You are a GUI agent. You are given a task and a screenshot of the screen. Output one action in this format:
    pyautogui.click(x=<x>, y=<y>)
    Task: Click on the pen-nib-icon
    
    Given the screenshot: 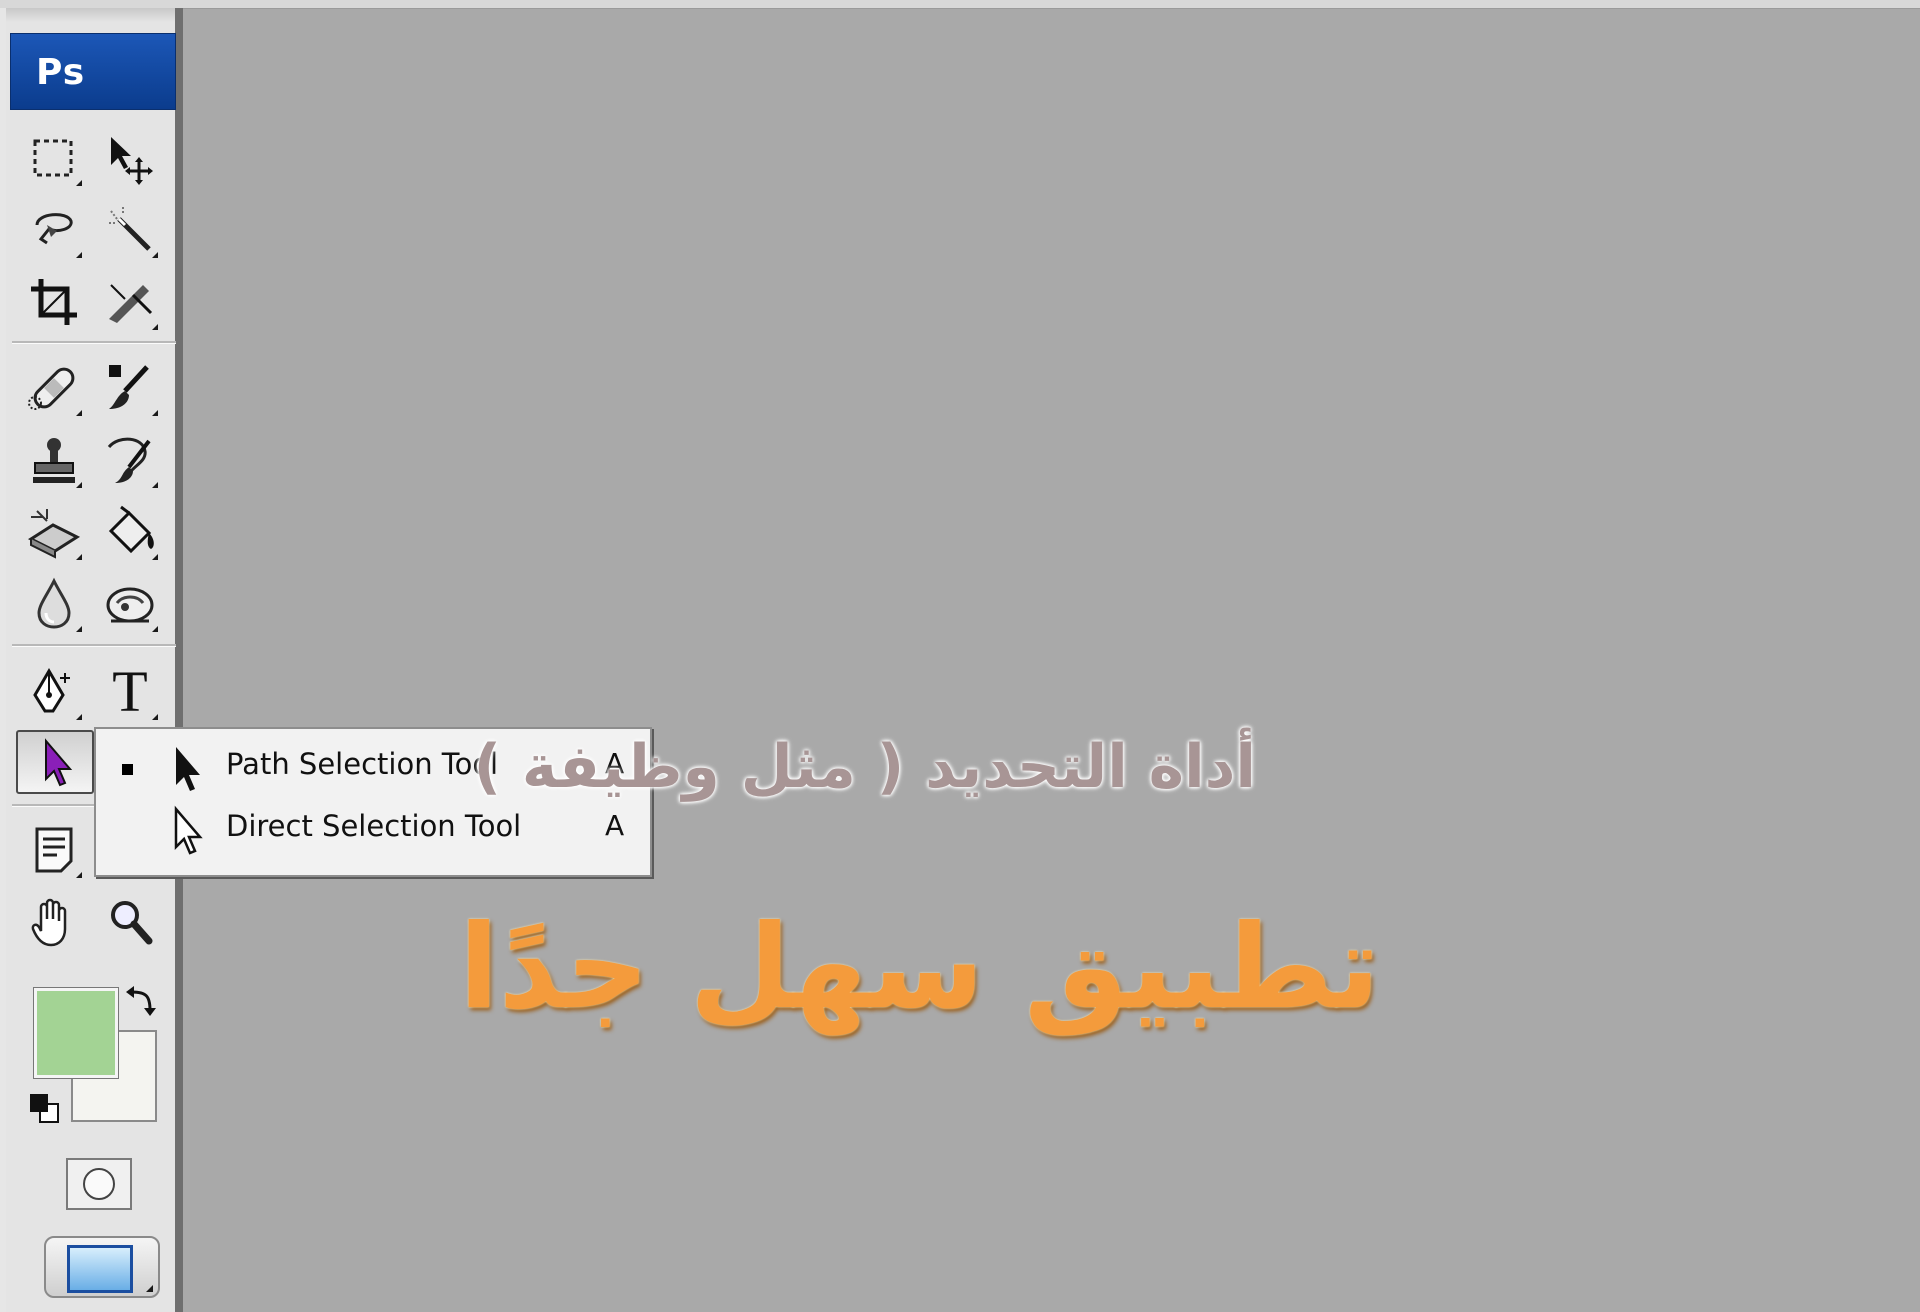 What is the action you would take?
    pyautogui.click(x=51, y=690)
    